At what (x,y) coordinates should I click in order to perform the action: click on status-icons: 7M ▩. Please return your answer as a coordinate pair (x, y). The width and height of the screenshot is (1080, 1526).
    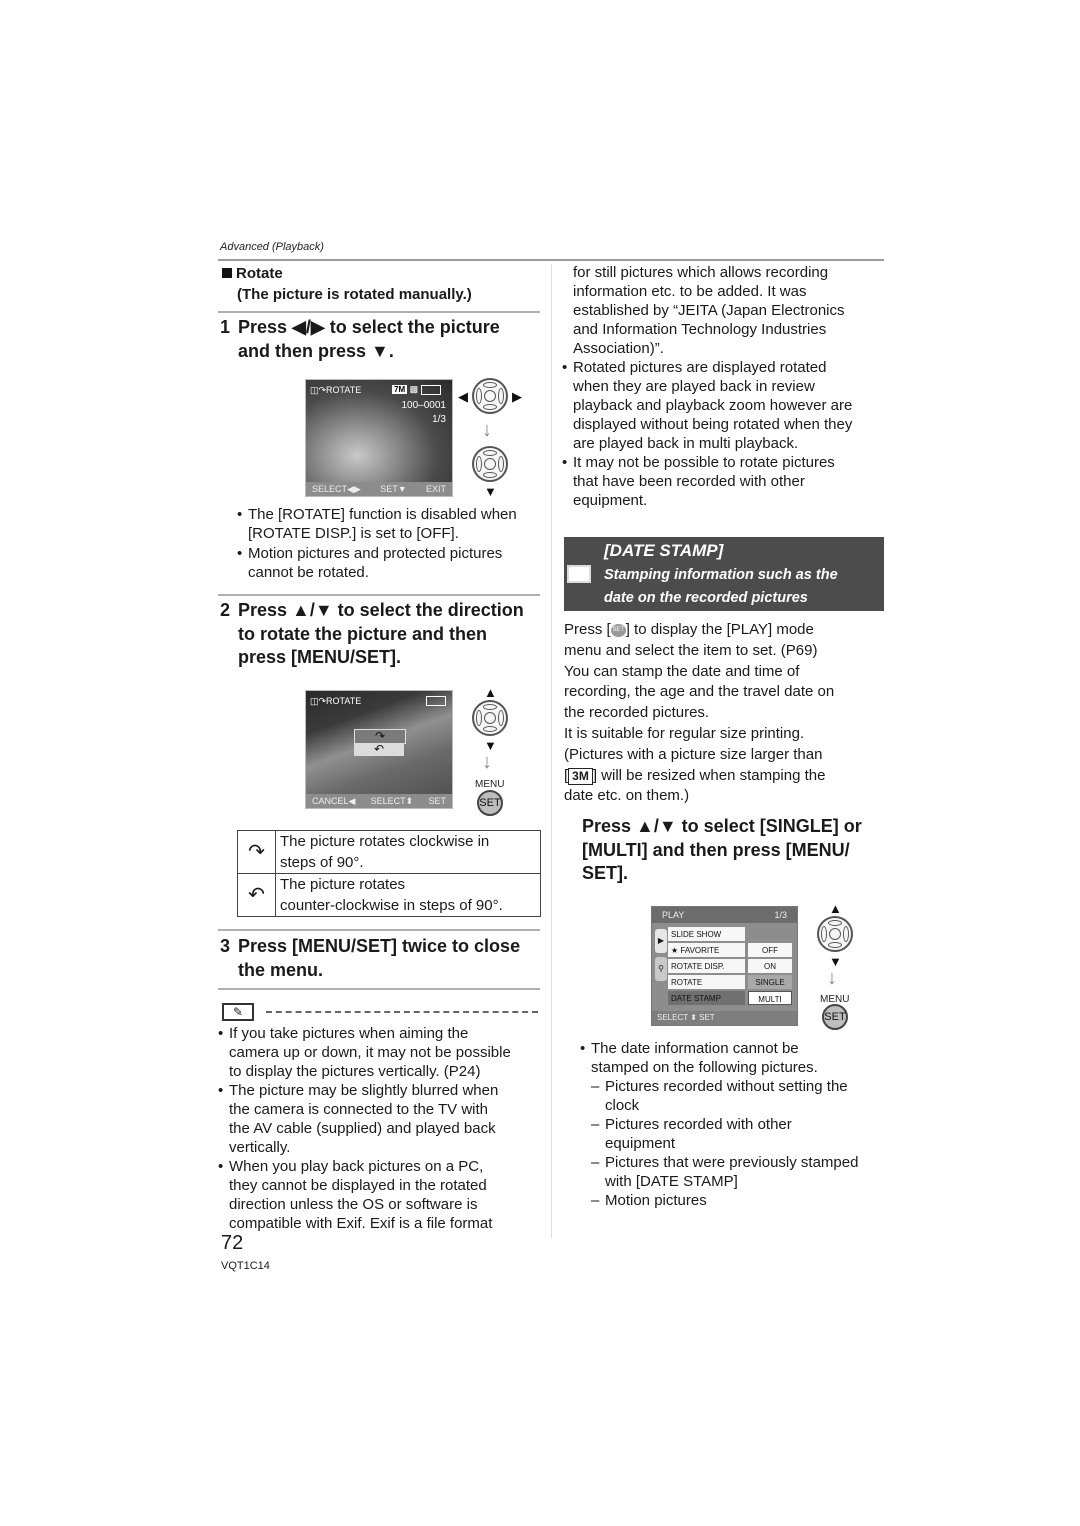
    Looking at the image, I should click on (416, 389).